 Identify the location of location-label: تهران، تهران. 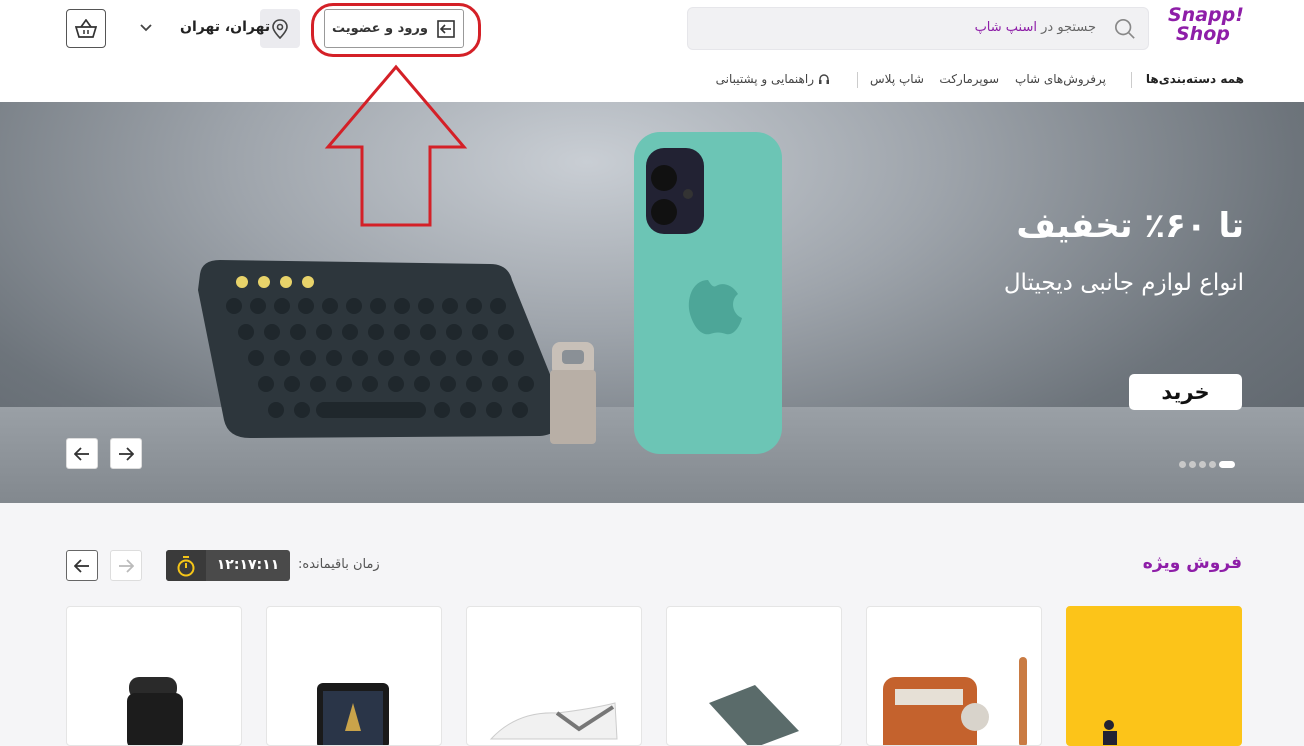
(225, 27).